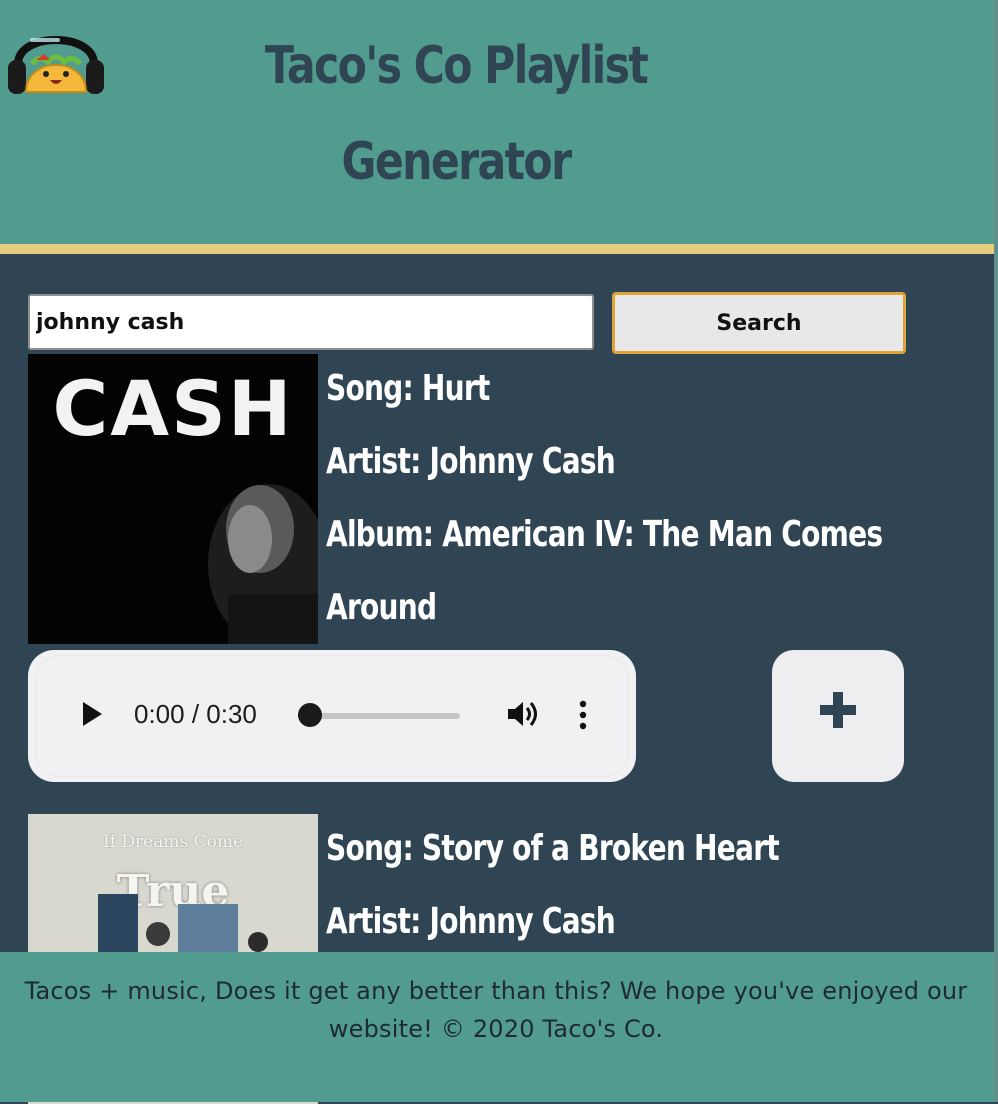  Describe the element at coordinates (92, 714) in the screenshot. I see `play-icon` at that location.